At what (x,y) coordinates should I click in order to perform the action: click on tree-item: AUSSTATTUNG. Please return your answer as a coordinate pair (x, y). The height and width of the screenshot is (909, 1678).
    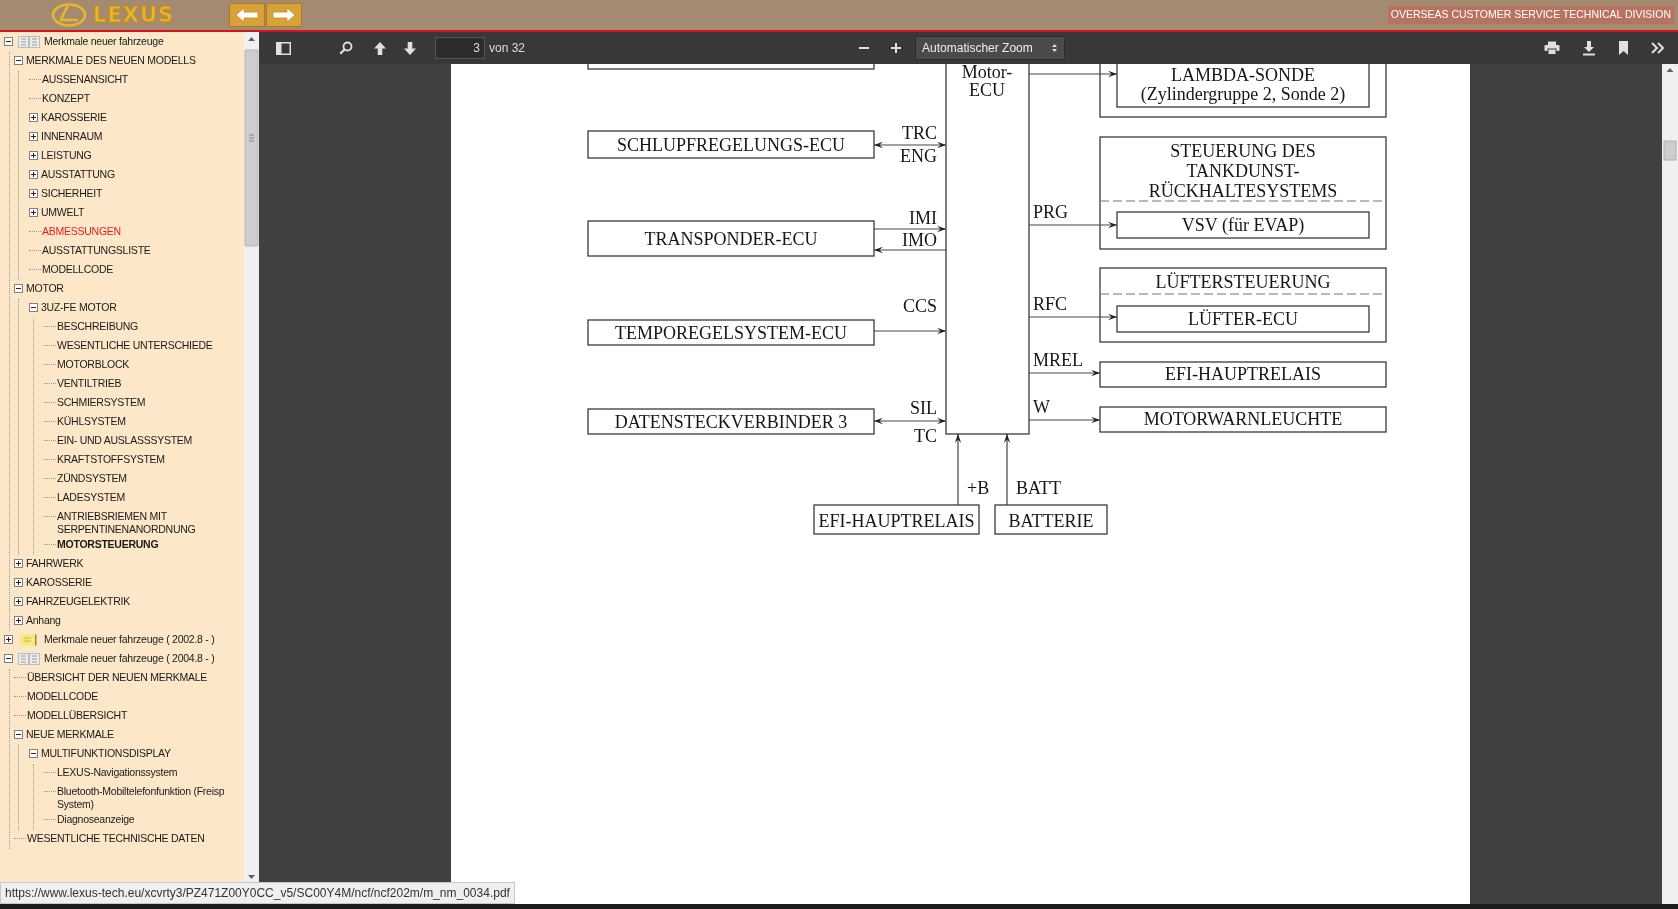
    Looking at the image, I should click on (78, 174).